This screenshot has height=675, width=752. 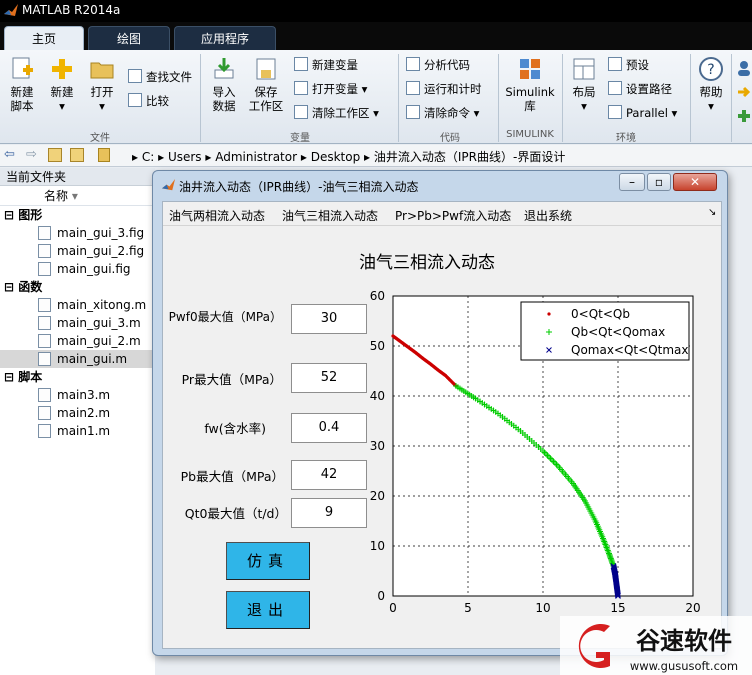 I want to click on breadcrumb-users: Users, so click(x=185, y=157).